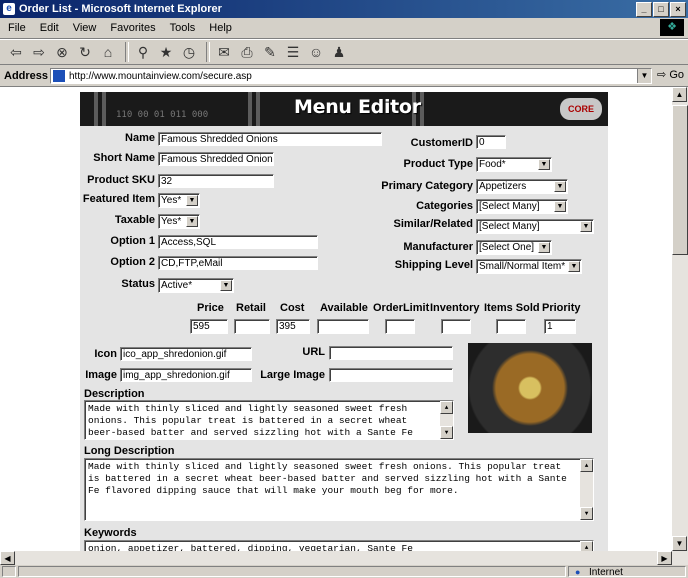 The width and height of the screenshot is (688, 578). I want to click on short-name-field: Famous Shredded Onion, so click(216, 159).